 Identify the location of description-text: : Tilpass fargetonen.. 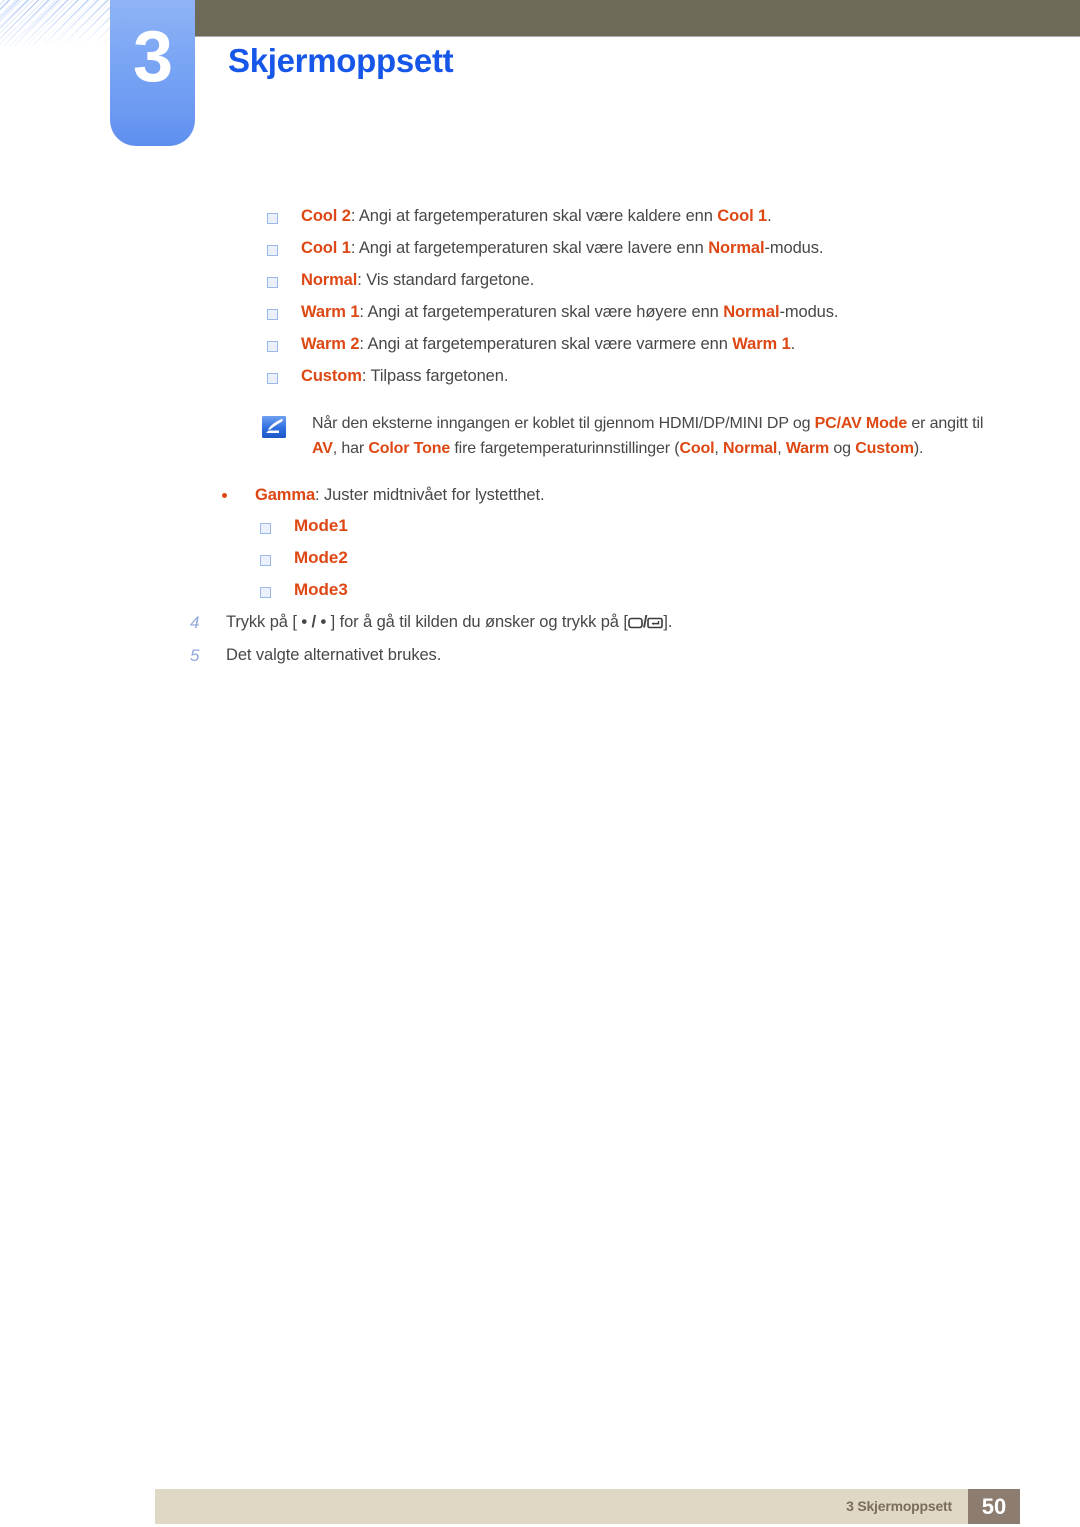
(435, 376).